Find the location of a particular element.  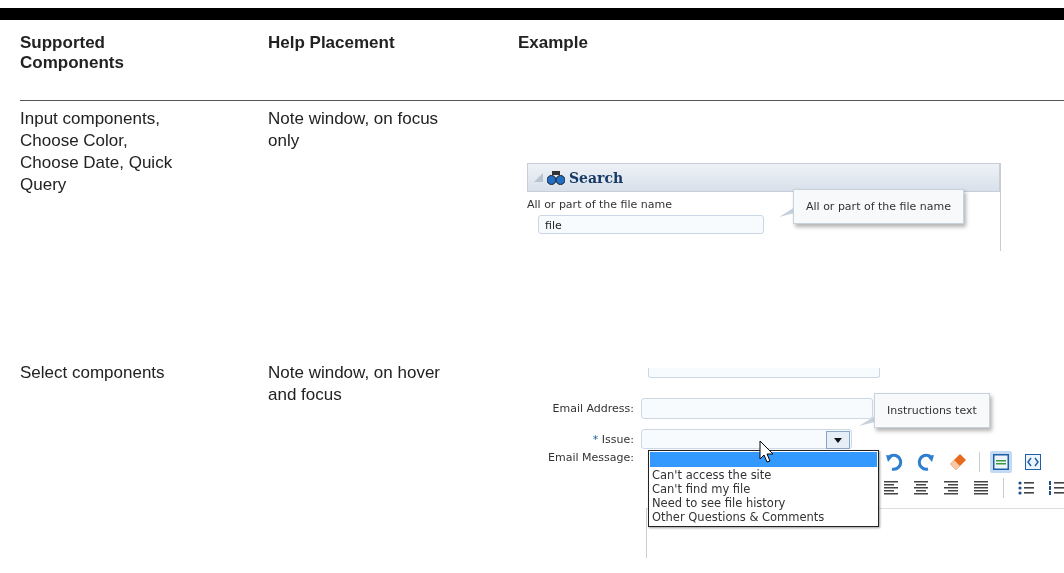

column-header: Example is located at coordinates (553, 43).